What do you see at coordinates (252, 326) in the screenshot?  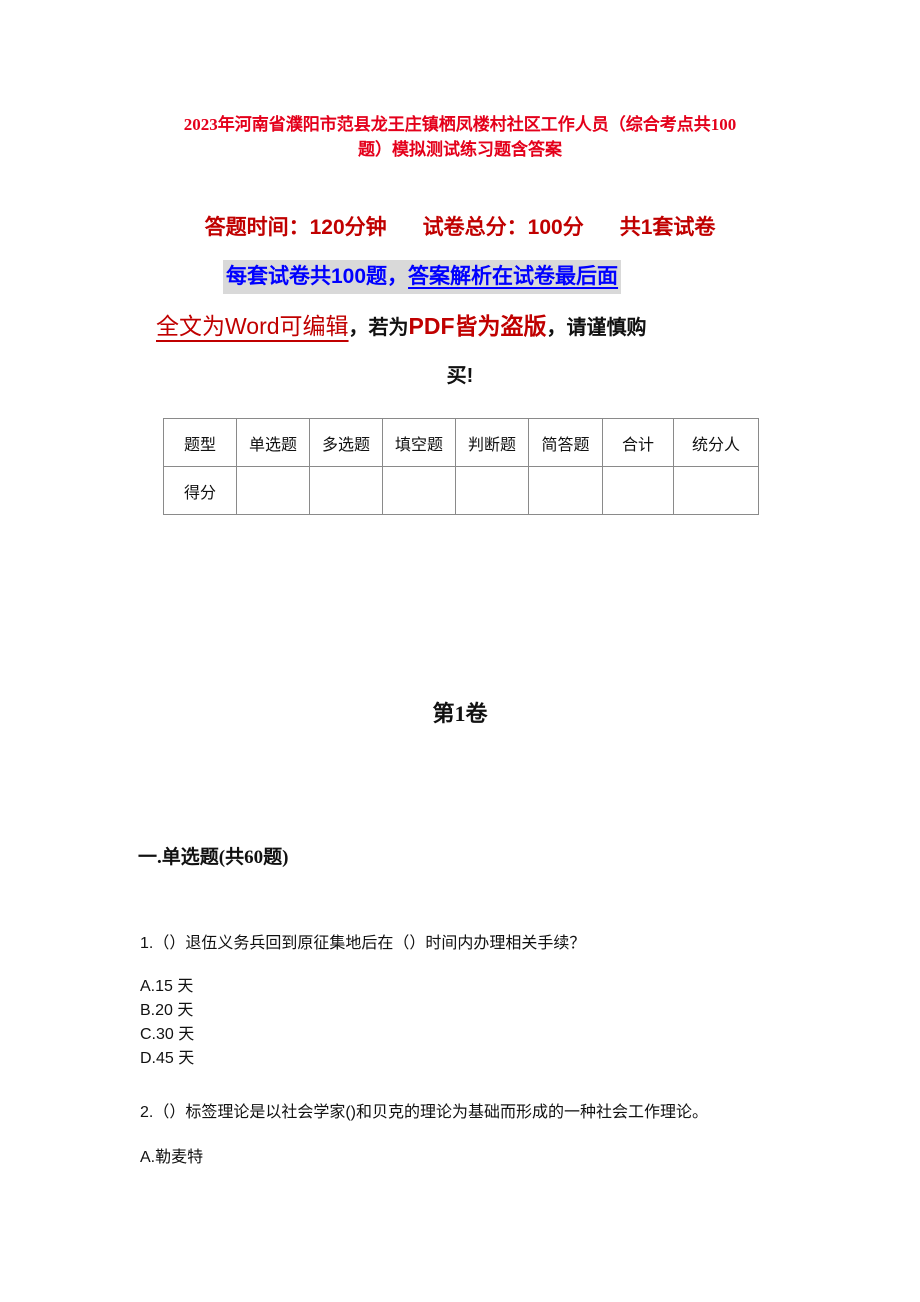 I see `notice-editable: 全文为Word可编辑` at bounding box center [252, 326].